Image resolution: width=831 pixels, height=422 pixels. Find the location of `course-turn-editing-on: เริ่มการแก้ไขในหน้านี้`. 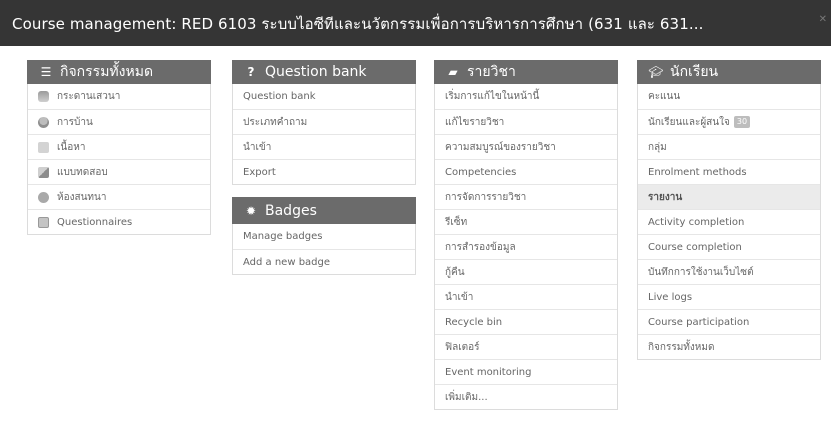

course-turn-editing-on: เริ่มการแก้ไขในหน้านี้ is located at coordinates (526, 96).